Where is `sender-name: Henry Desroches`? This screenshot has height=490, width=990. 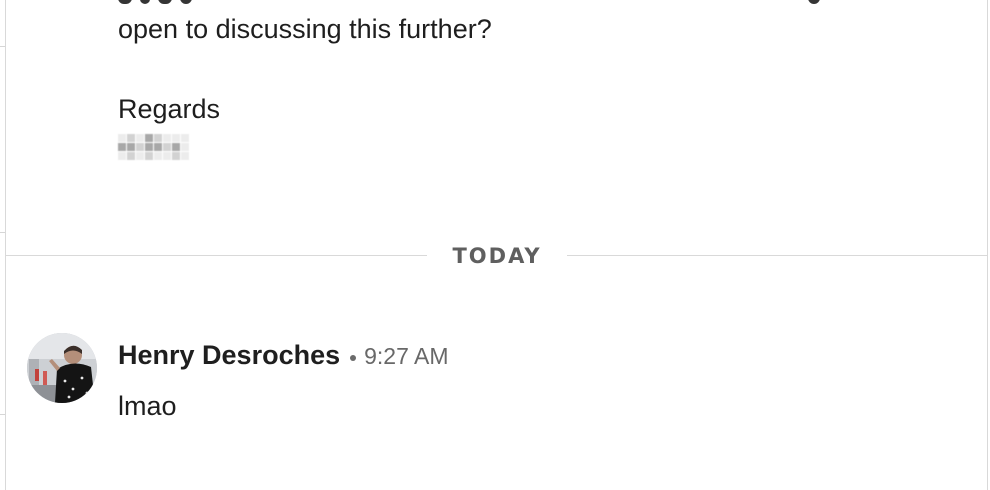
sender-name: Henry Desroches is located at coordinates (229, 355).